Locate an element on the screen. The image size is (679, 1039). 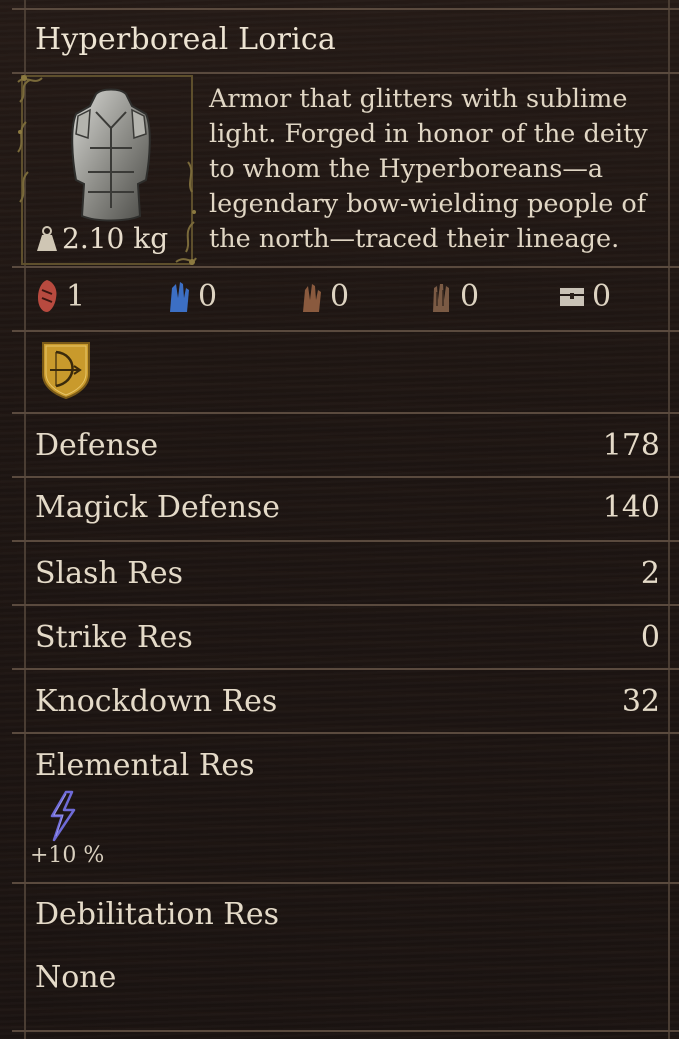
stat-row-magick-defense: Magick Defense 140 is located at coordinates (347, 507).